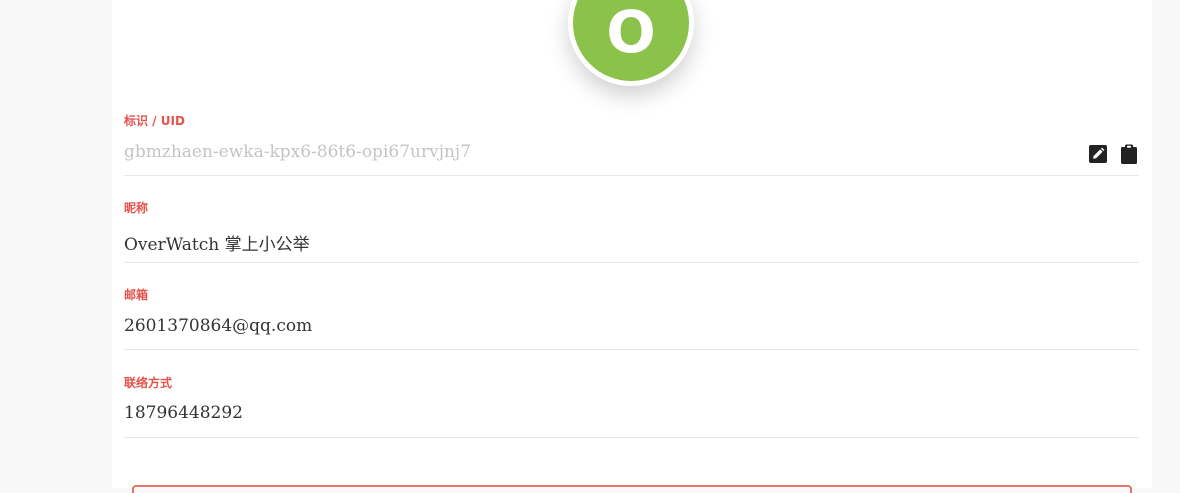 The width and height of the screenshot is (1180, 493). Describe the element at coordinates (136, 208) in the screenshot. I see `nickname-label: 昵称` at that location.